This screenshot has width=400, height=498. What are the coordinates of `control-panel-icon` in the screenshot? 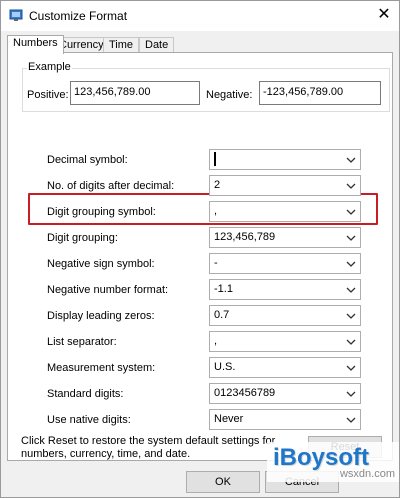 It's located at (16, 15).